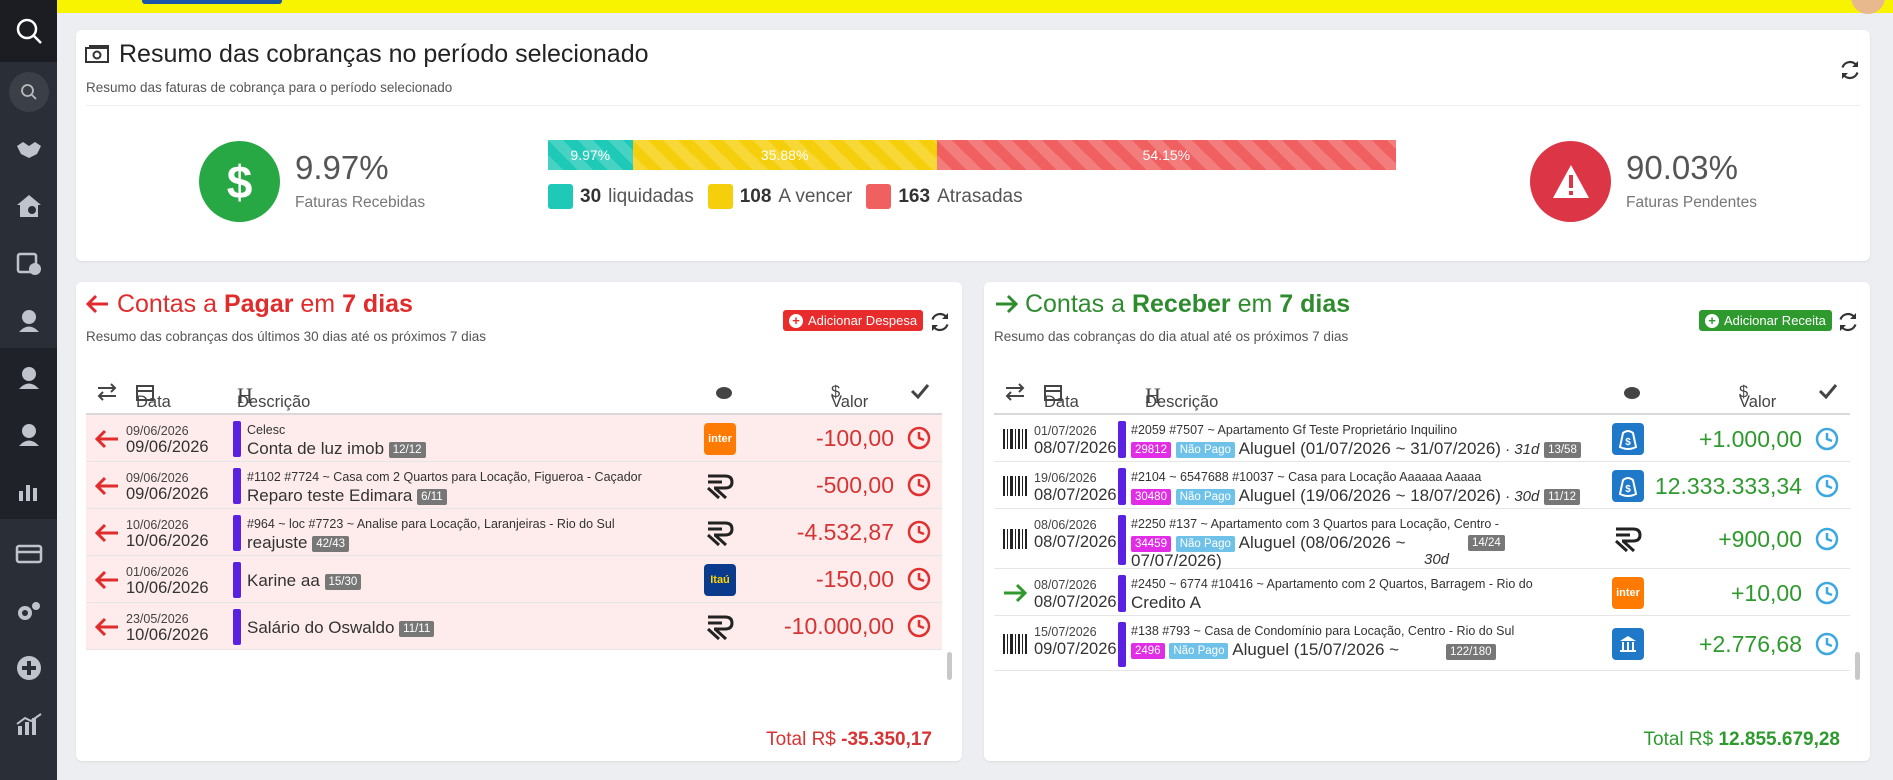  What do you see at coordinates (97, 53) in the screenshot?
I see `money-bill-icon` at bounding box center [97, 53].